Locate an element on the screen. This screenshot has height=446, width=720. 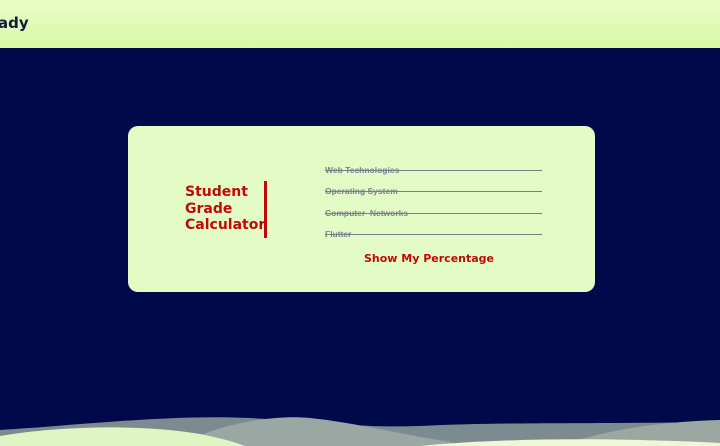
calculator-title-line: Calculator is located at coordinates (225, 225).